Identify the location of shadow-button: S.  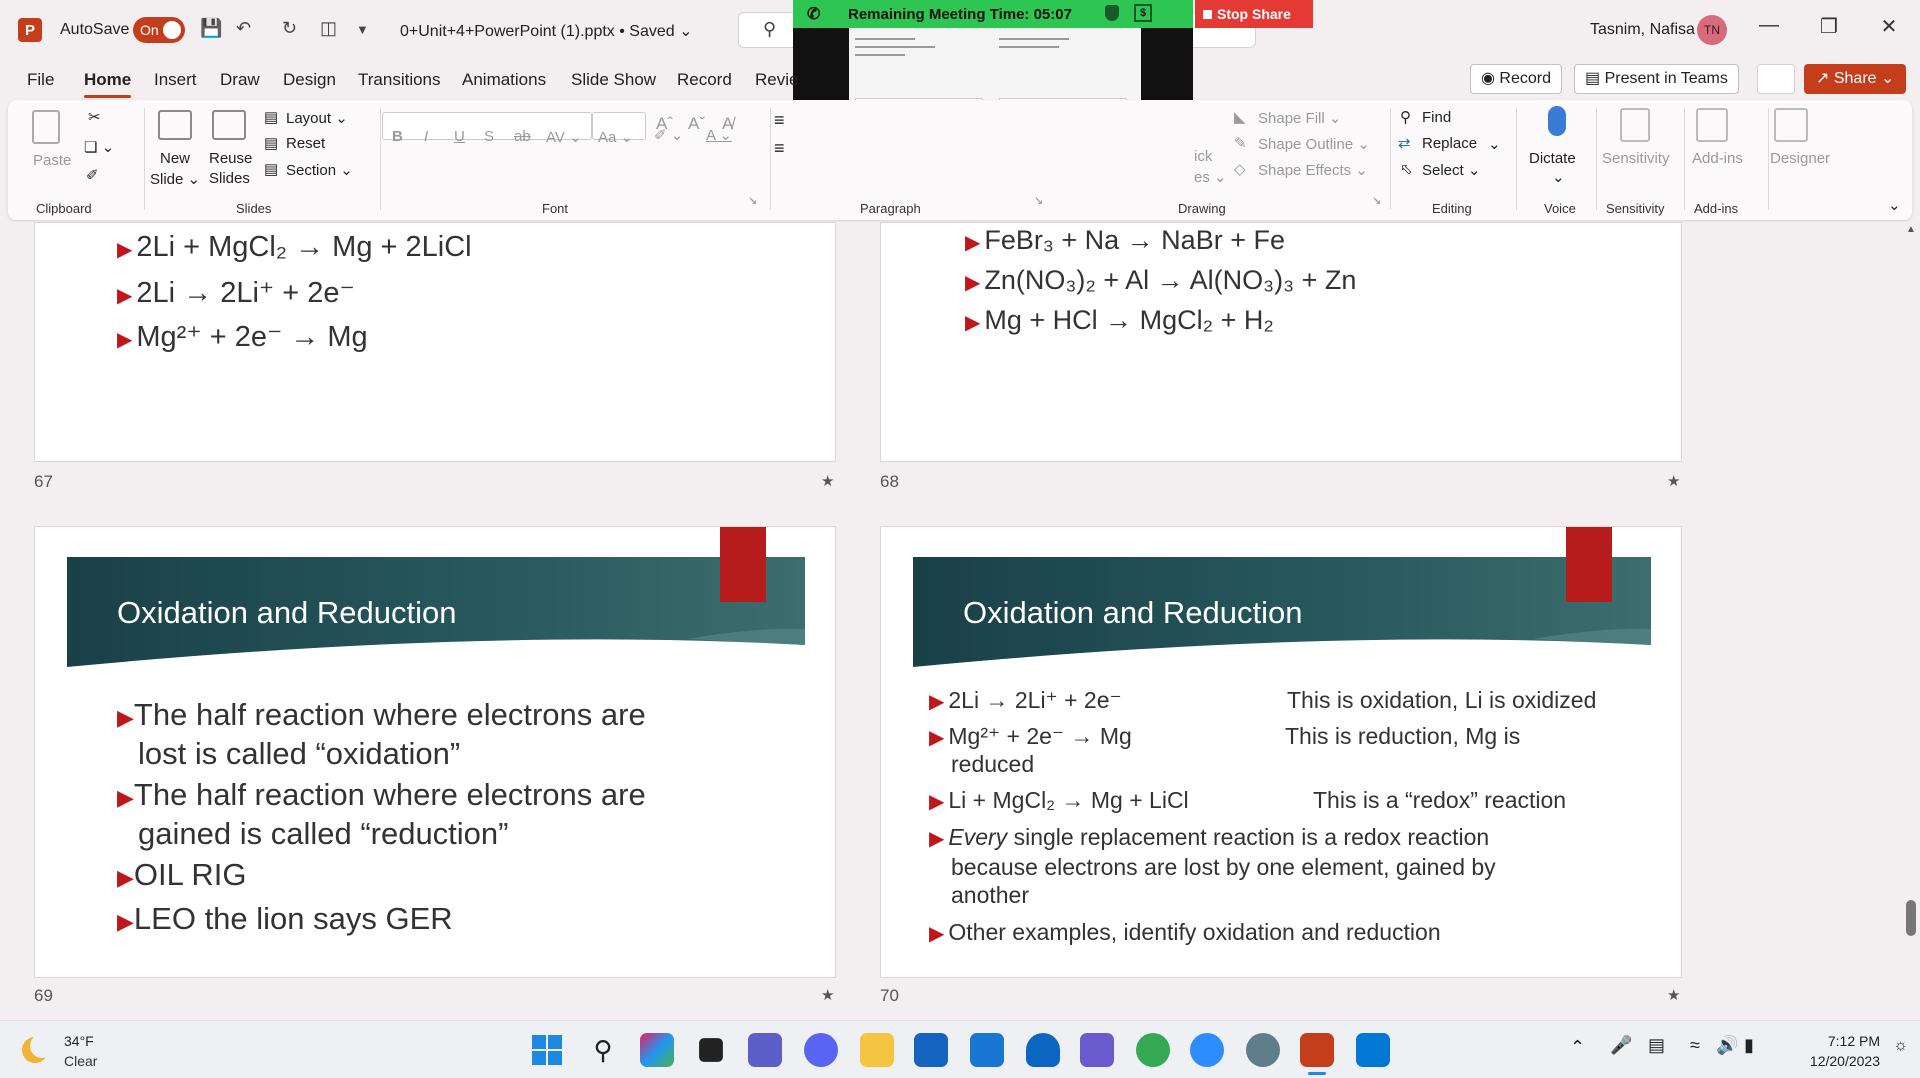
(489, 136).